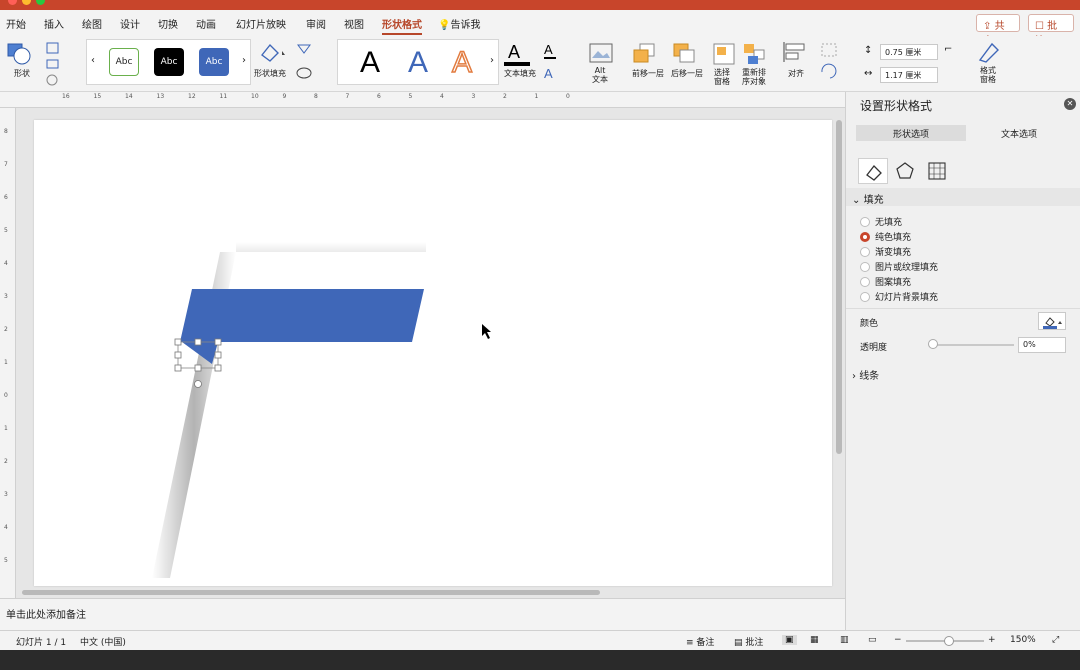  What do you see at coordinates (92, 23) in the screenshot?
I see `tab-draw: 绘图` at bounding box center [92, 23].